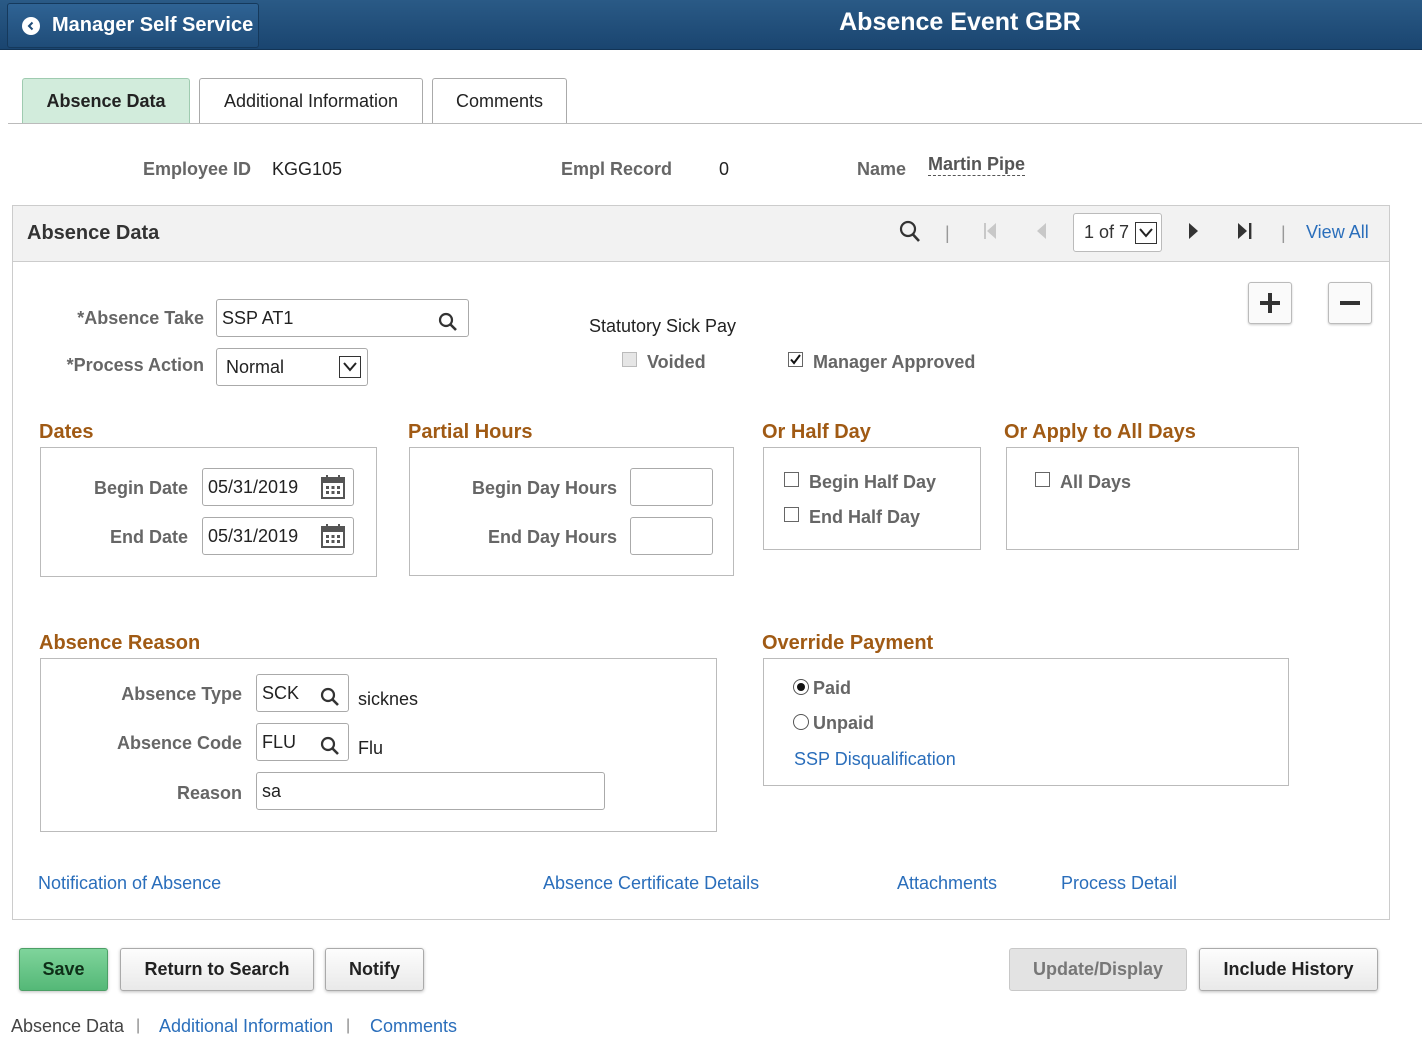 The height and width of the screenshot is (1048, 1422). What do you see at coordinates (153, 25) in the screenshot?
I see `back-button-label: Manager Self Service` at bounding box center [153, 25].